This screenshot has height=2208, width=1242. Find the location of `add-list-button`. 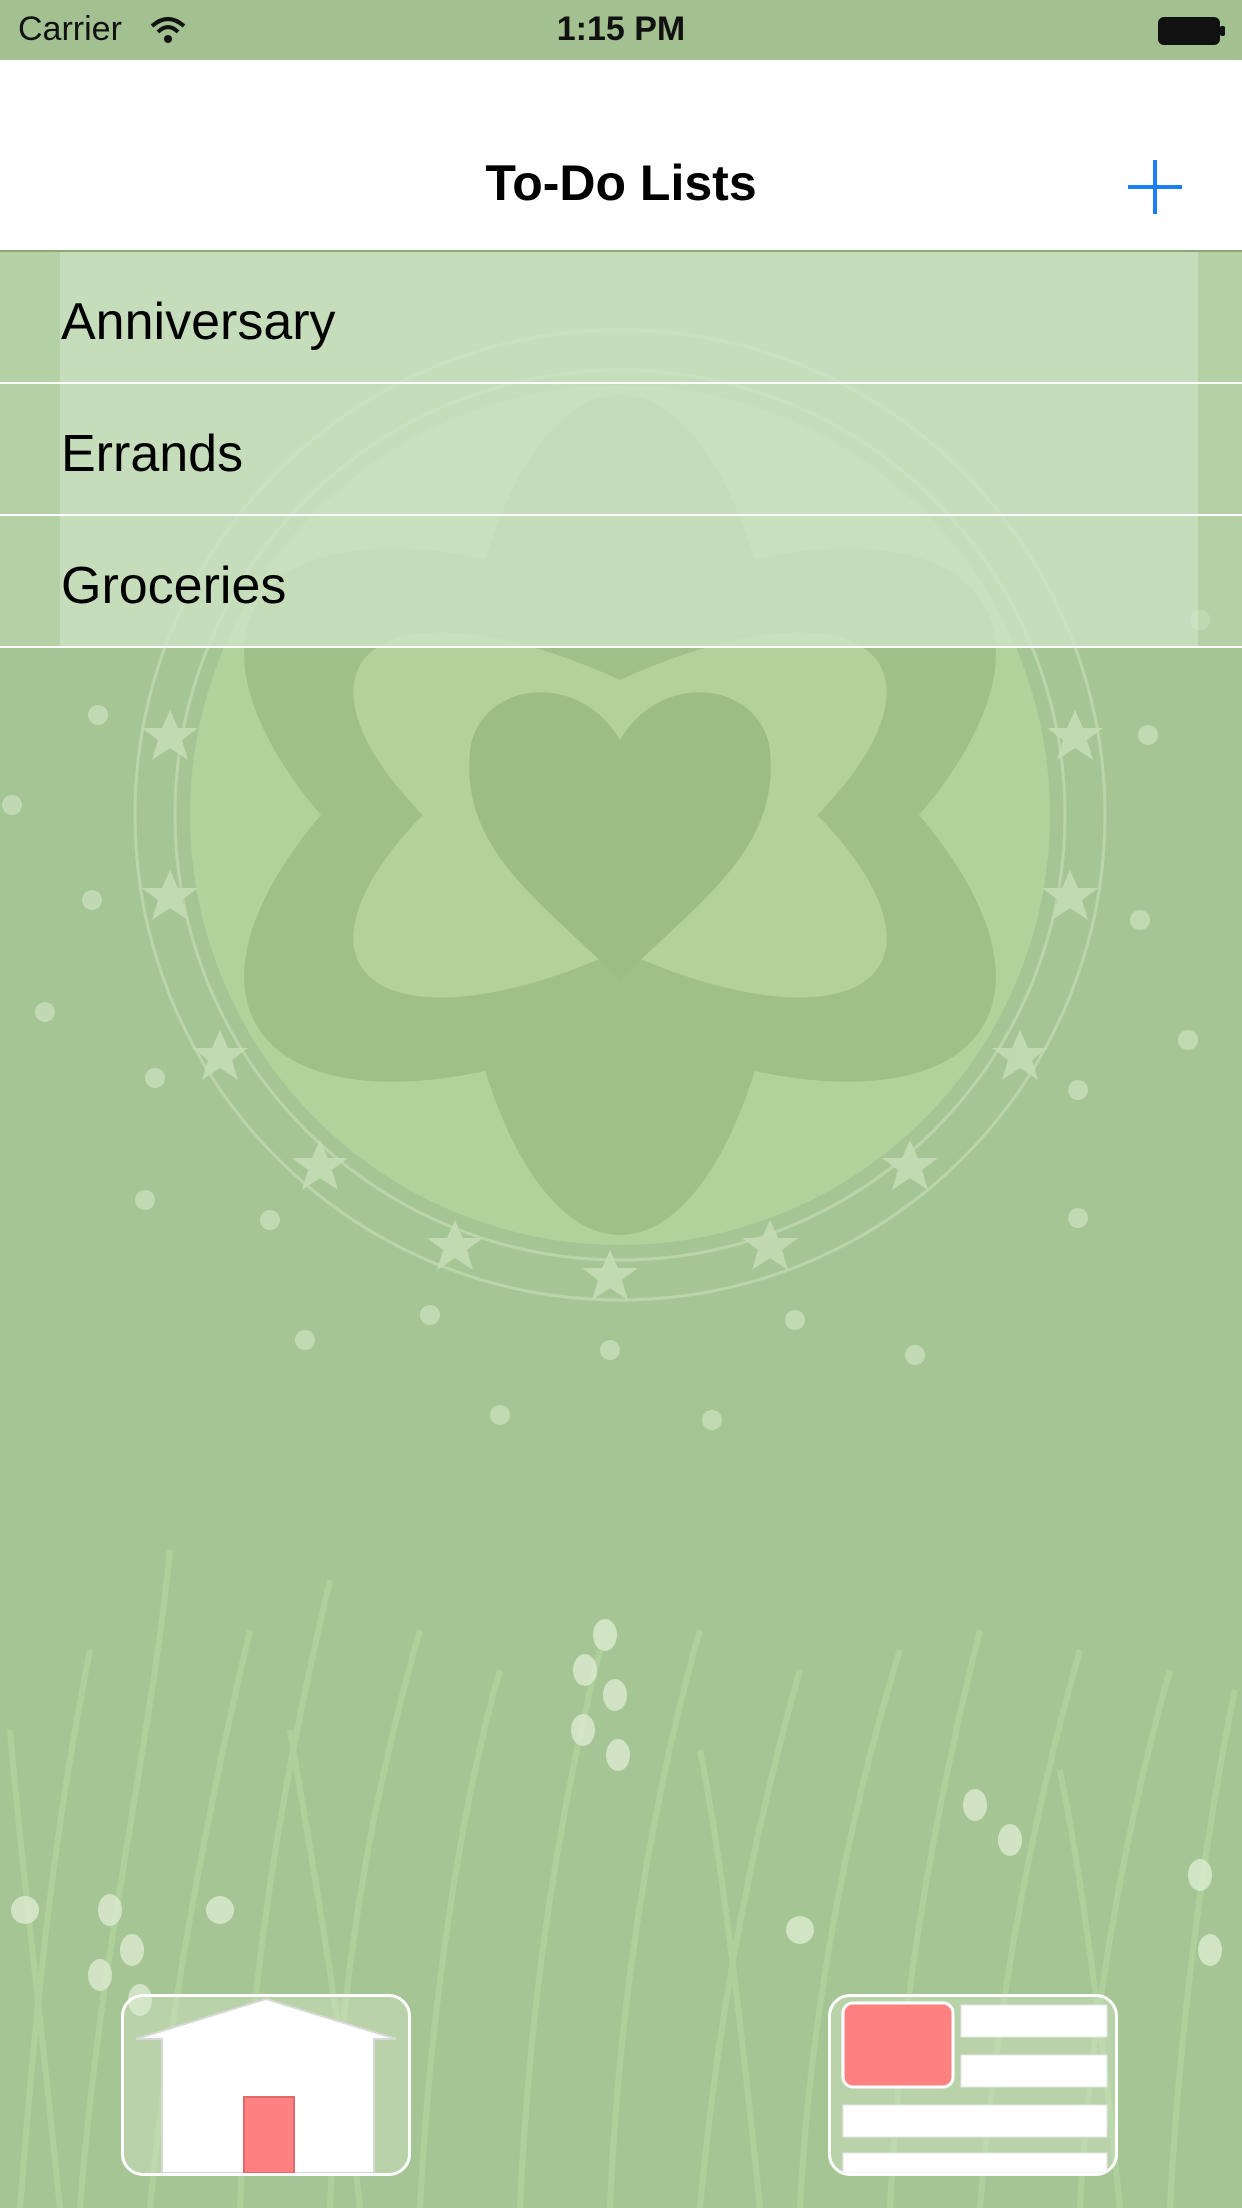

add-list-button is located at coordinates (1155, 187).